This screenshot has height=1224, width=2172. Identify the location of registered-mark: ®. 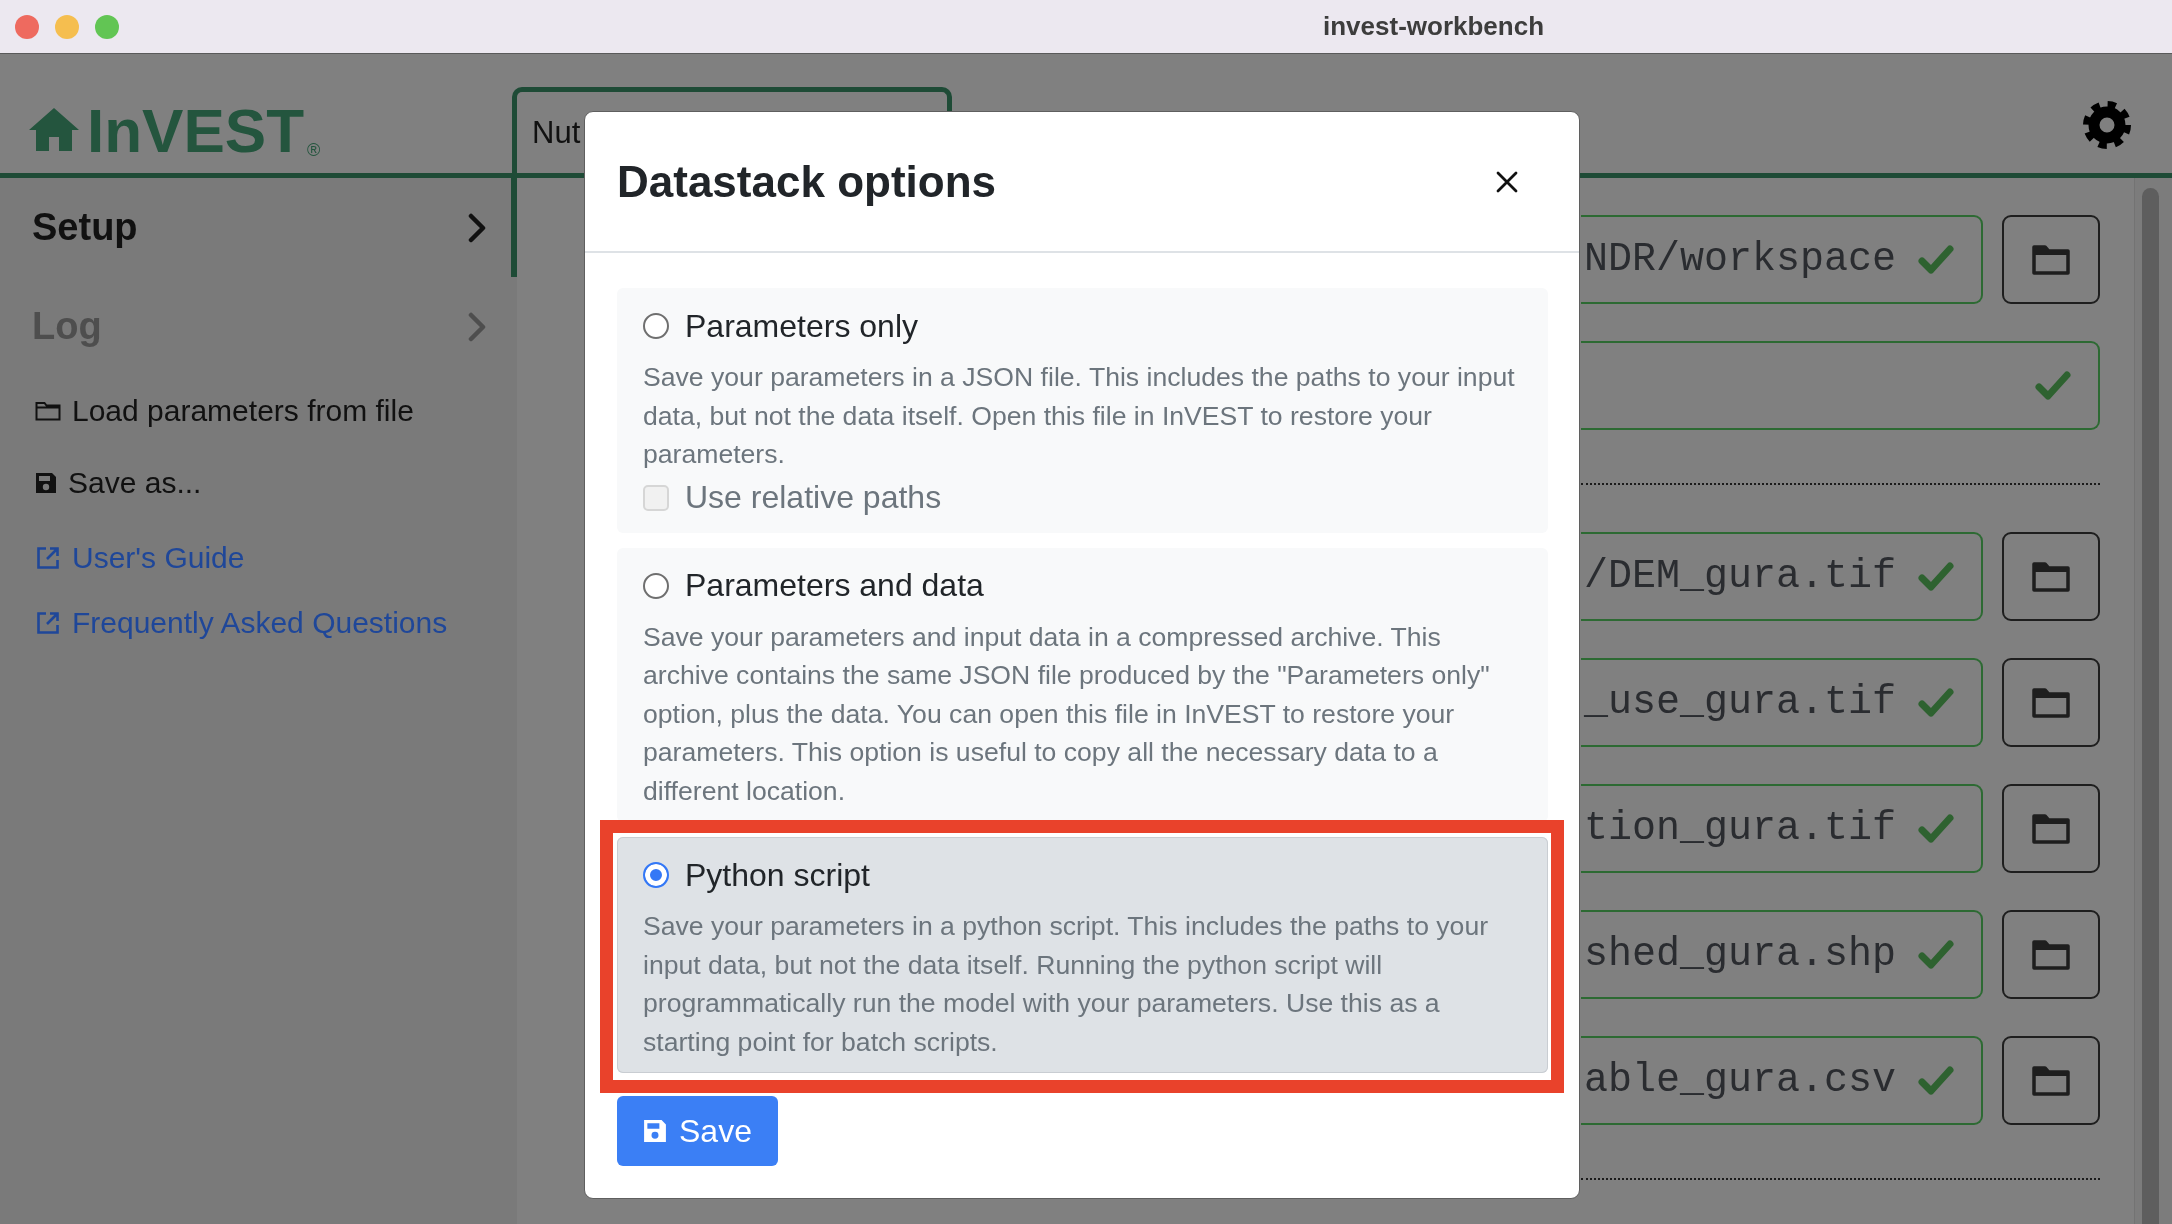
(314, 150).